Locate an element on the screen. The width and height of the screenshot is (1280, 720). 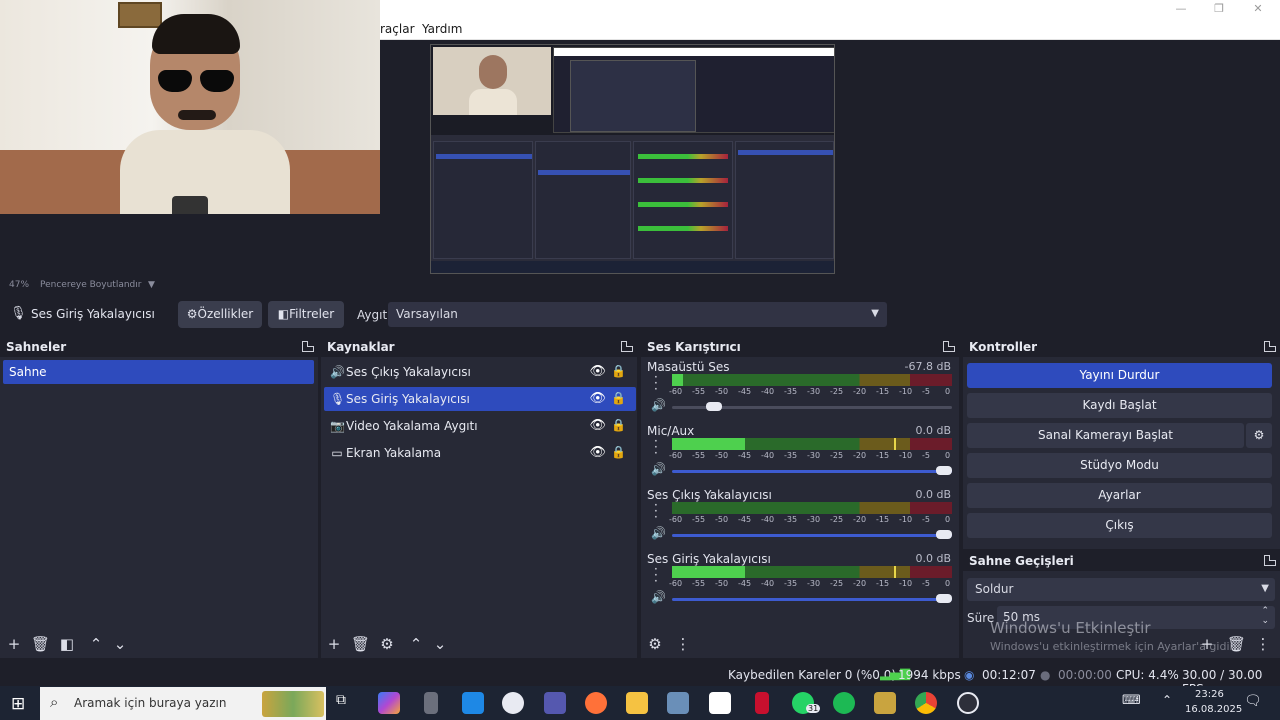
copilot-icon is located at coordinates (389, 703).